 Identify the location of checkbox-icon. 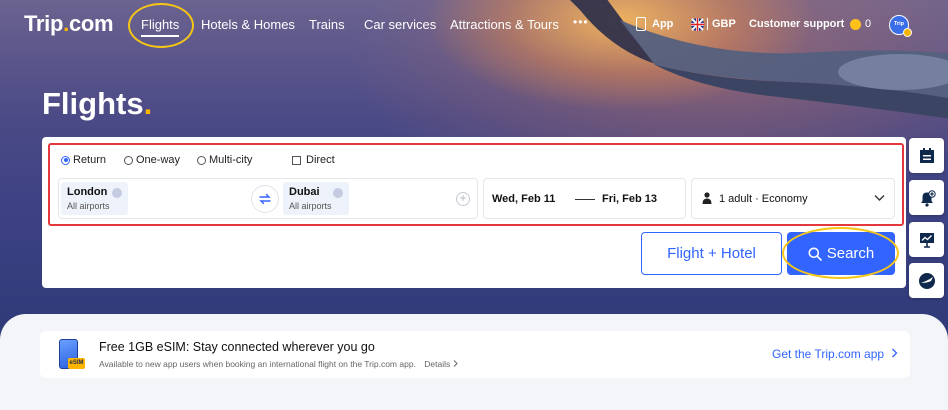
(296, 160).